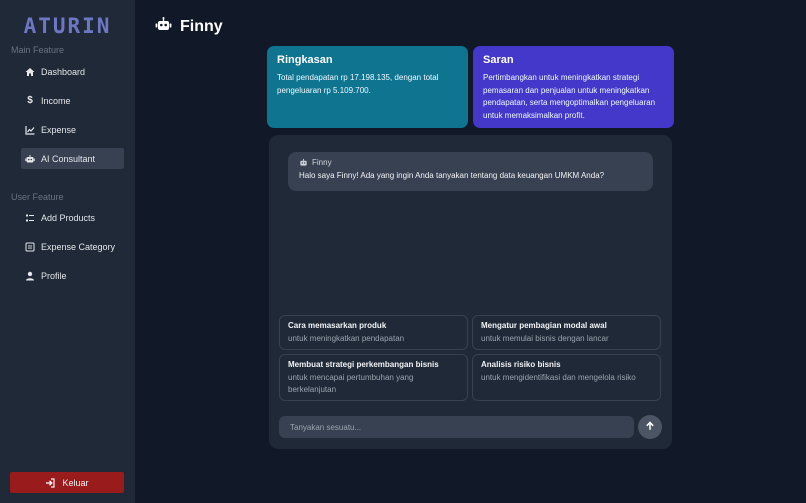 The width and height of the screenshot is (806, 503). I want to click on sidebar-item-label: Income, so click(56, 100).